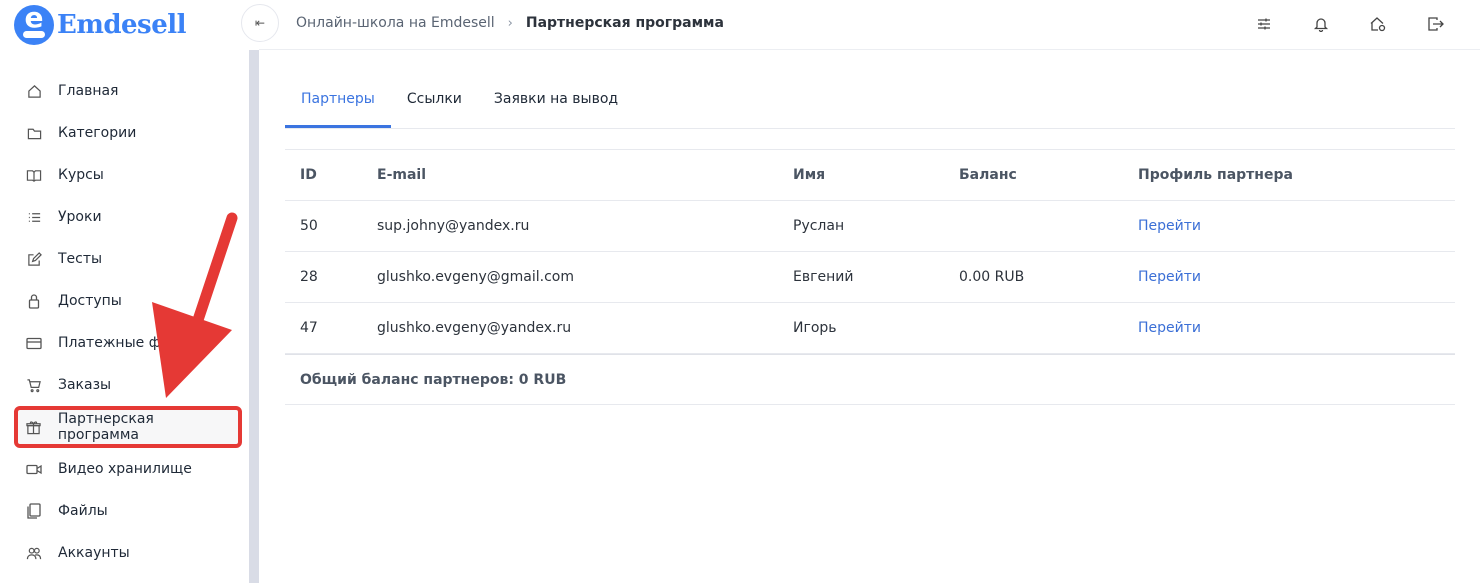 The image size is (1480, 583). Describe the element at coordinates (624, 23) in the screenshot. I see `breadcrumb-current: Партнерская программа` at that location.